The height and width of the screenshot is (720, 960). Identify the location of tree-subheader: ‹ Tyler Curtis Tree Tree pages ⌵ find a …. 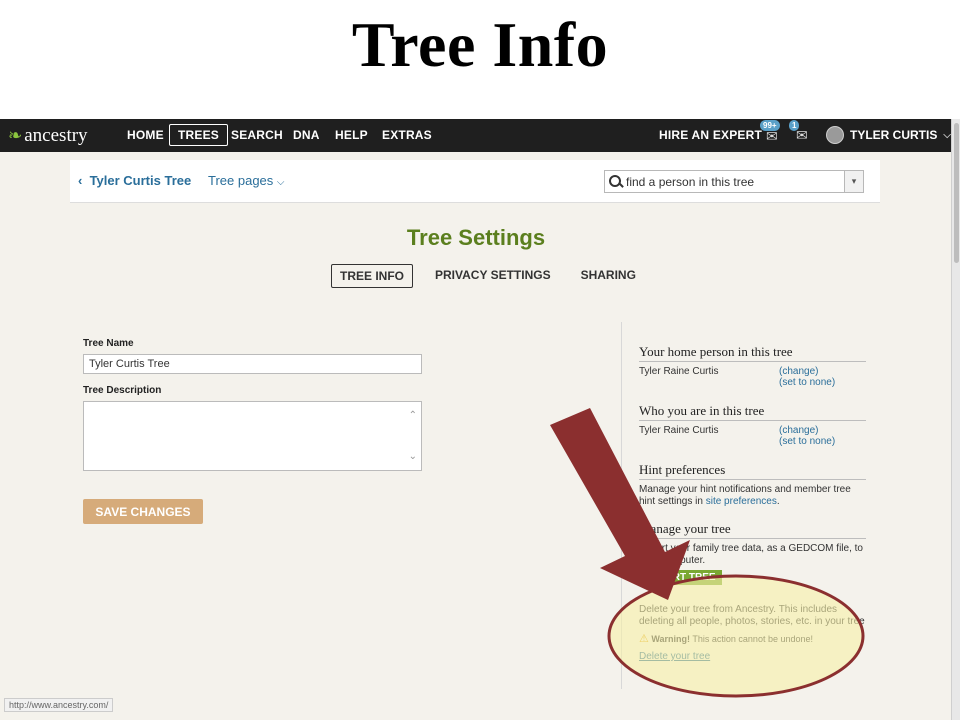
(475, 181).